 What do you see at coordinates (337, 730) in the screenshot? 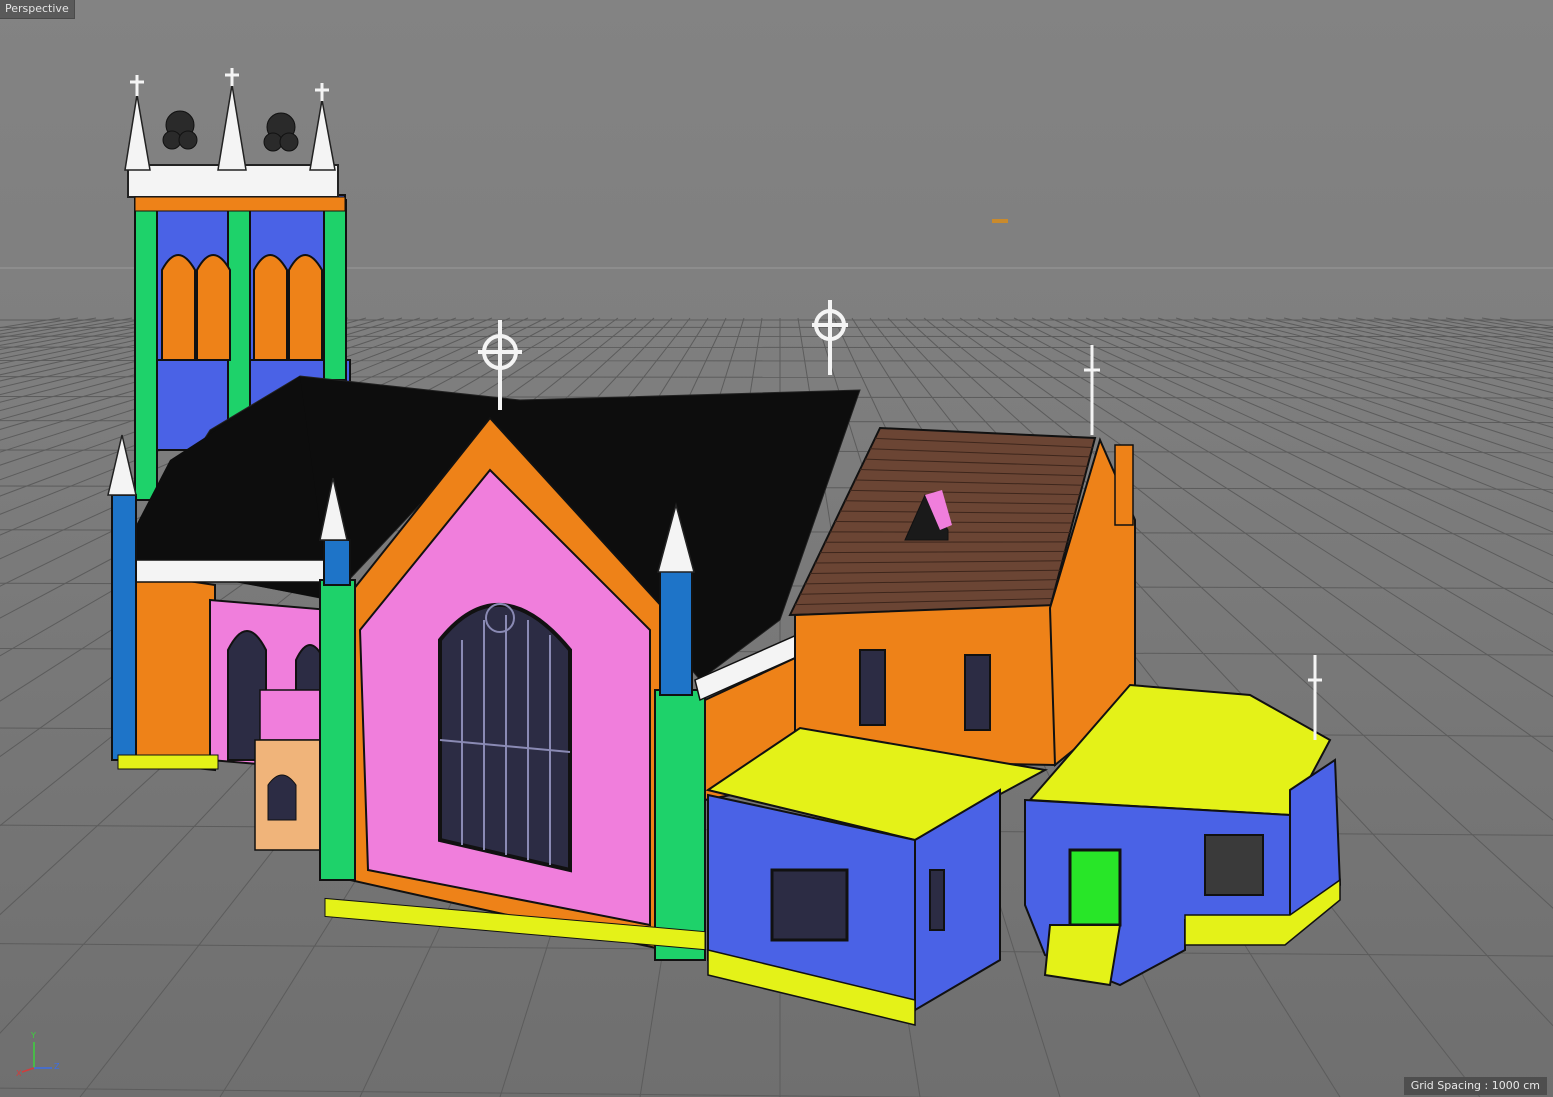
I see `gable-green-pier-left` at bounding box center [337, 730].